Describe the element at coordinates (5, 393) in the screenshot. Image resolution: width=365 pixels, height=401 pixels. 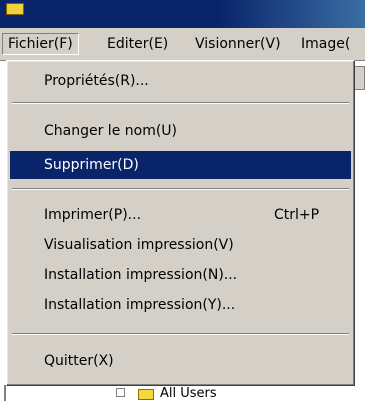
I see `tree-connector-line` at that location.